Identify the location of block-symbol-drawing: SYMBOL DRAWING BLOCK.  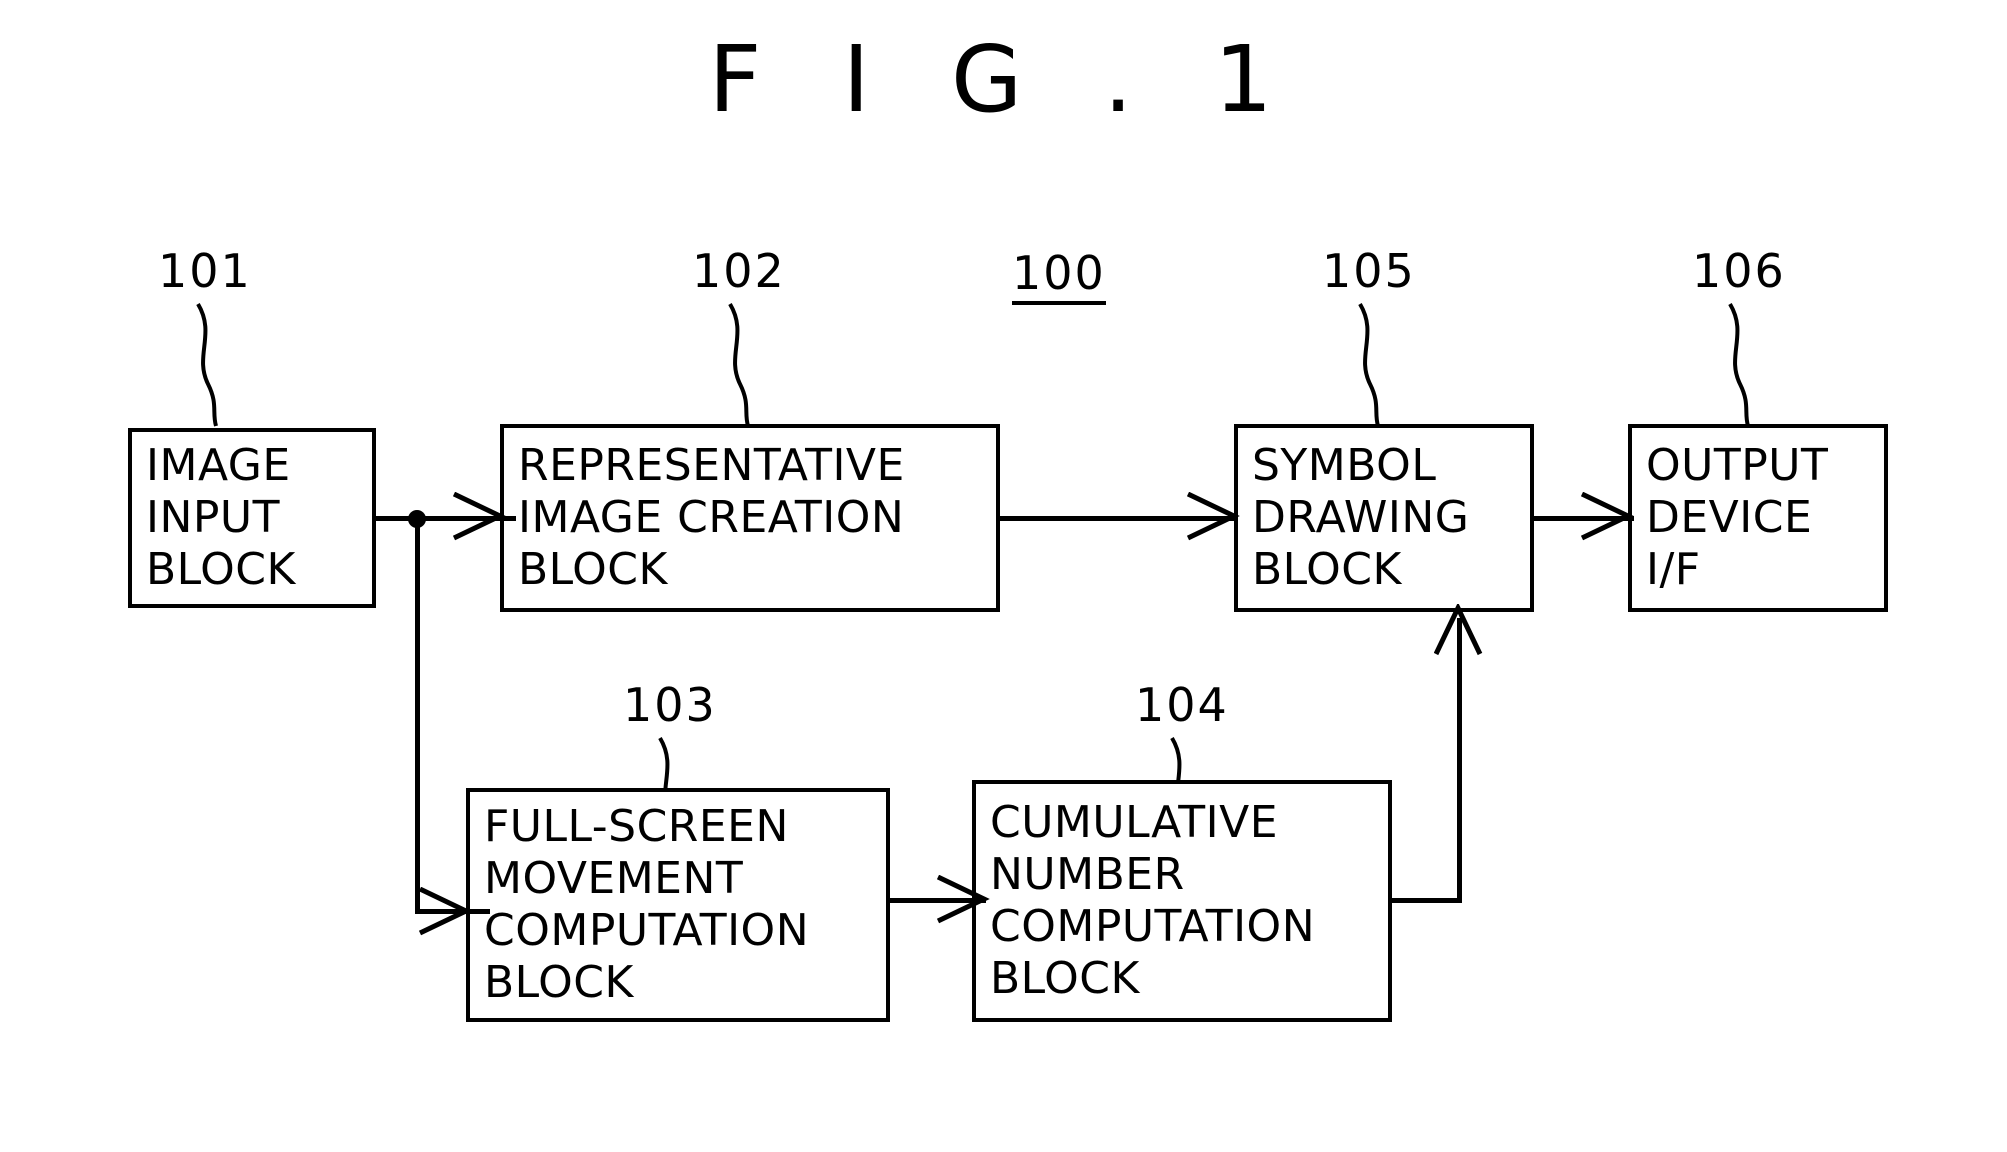
(1384, 518).